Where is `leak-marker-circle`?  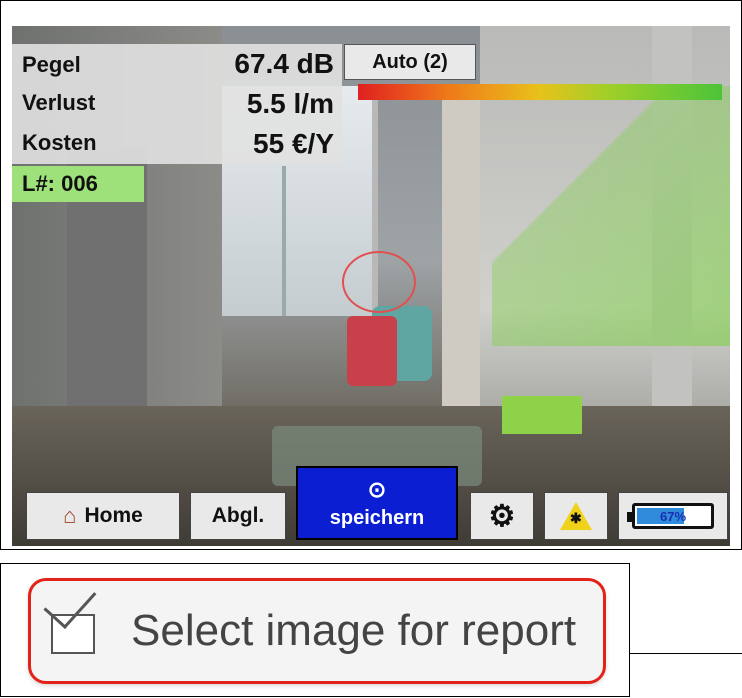
leak-marker-circle is located at coordinates (379, 282).